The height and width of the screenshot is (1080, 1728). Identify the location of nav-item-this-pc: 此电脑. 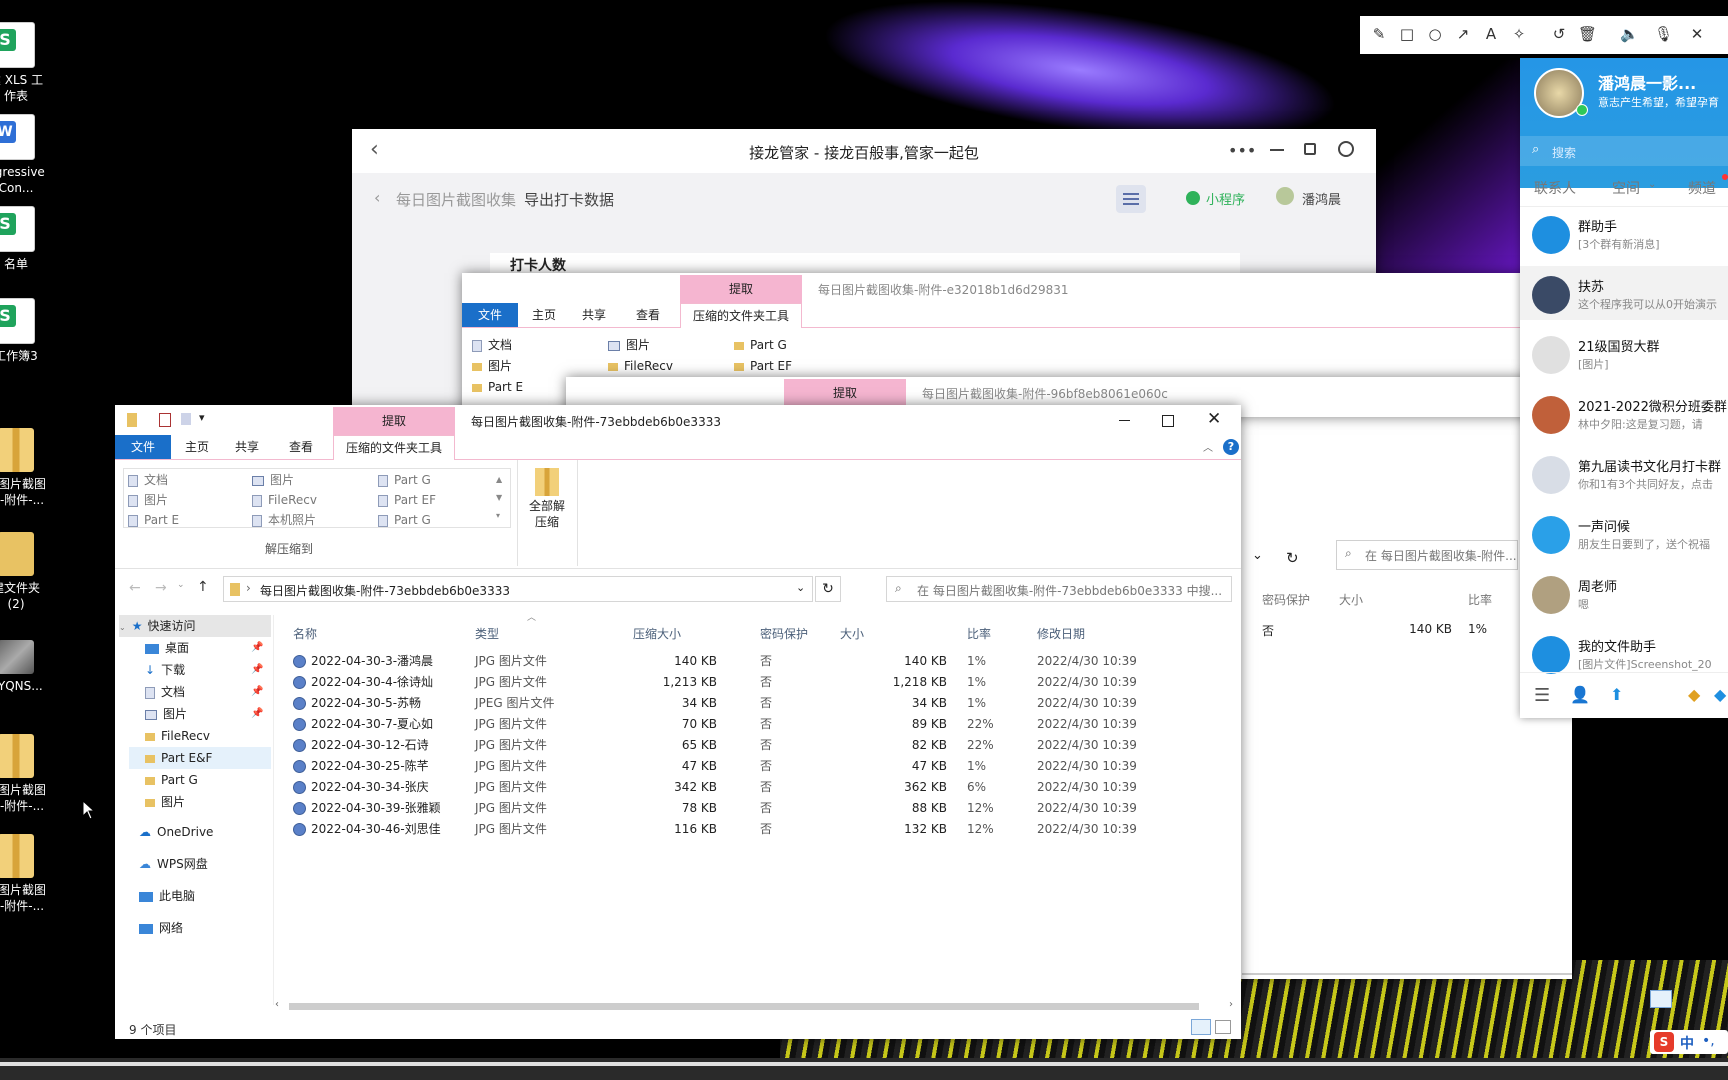
(167, 896).